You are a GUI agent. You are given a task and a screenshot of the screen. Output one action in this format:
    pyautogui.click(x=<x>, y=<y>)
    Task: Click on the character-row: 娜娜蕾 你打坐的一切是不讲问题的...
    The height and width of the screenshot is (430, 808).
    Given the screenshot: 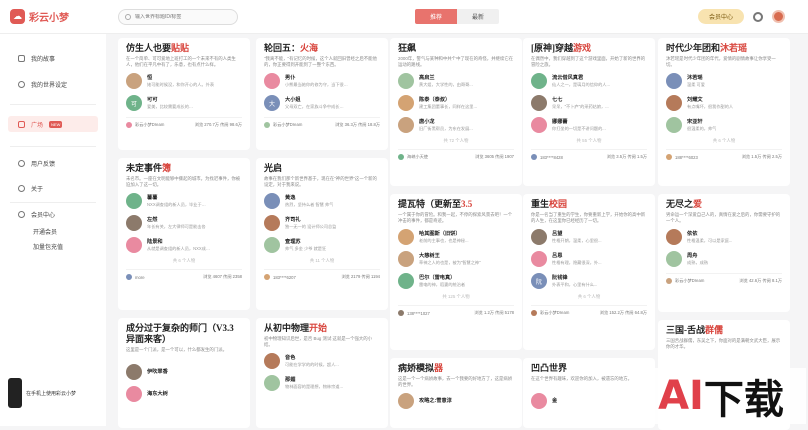 What is the action you would take?
    pyautogui.click(x=589, y=125)
    